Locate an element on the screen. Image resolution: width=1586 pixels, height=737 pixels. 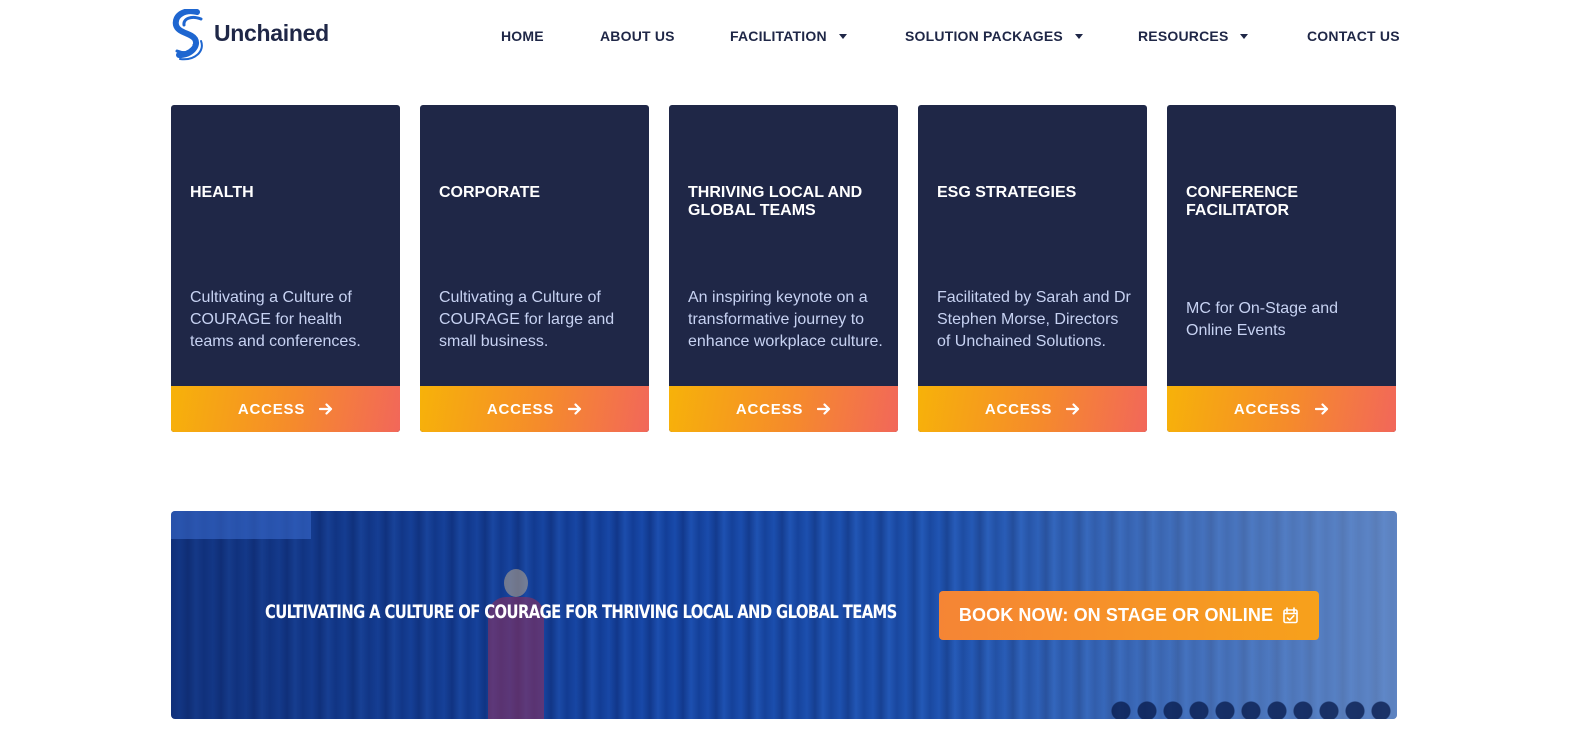
nav-item-contact-us: CONTACT US is located at coordinates (1353, 36).